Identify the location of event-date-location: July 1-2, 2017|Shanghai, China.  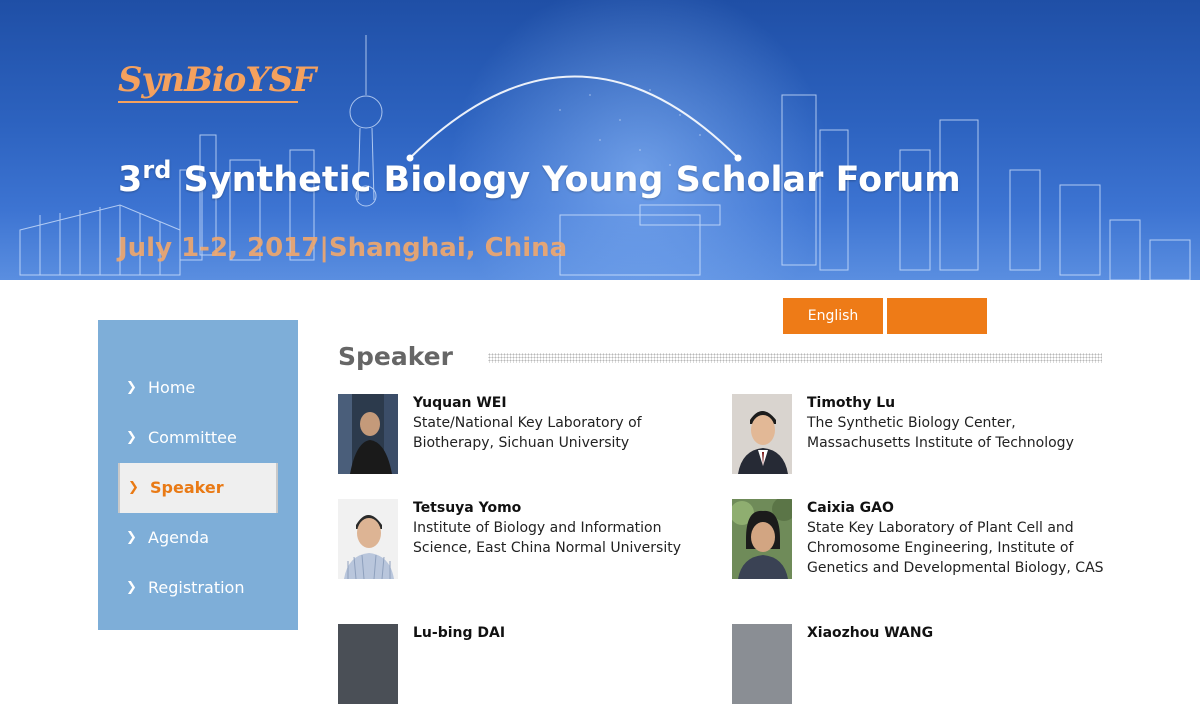
(343, 248).